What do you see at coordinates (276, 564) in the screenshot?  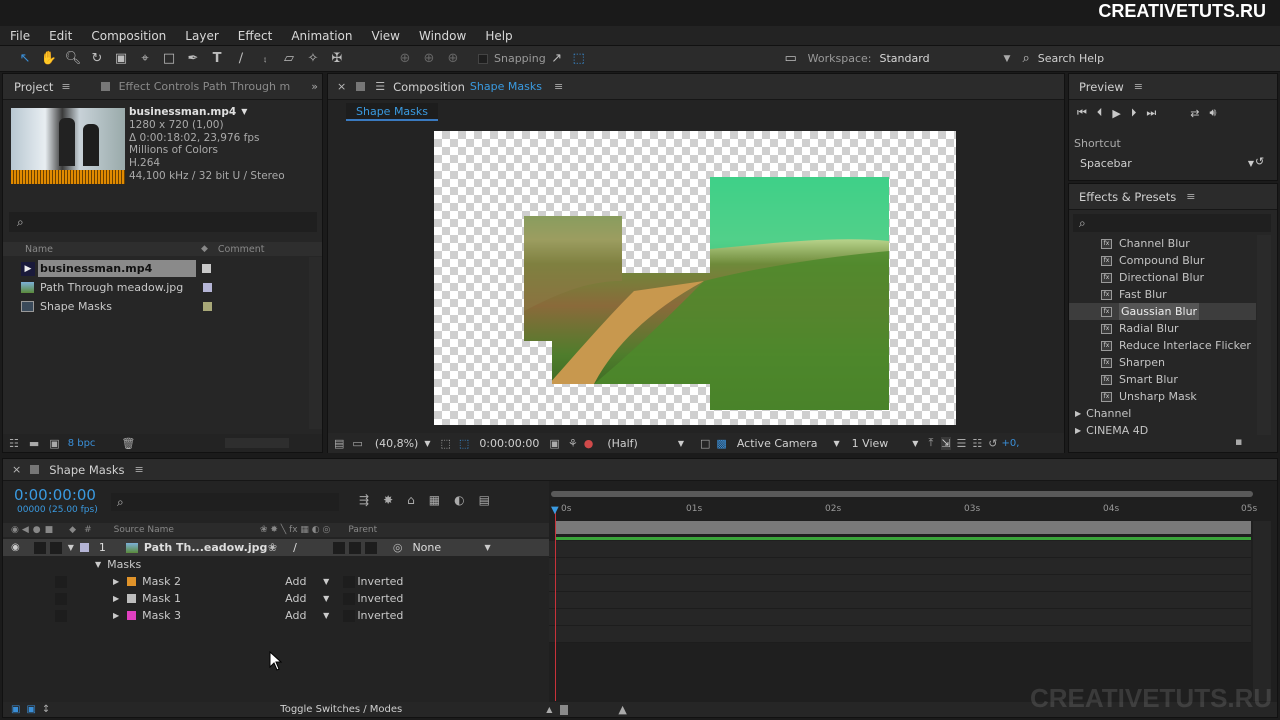 I see `masks-group-row: ▼ Masks` at bounding box center [276, 564].